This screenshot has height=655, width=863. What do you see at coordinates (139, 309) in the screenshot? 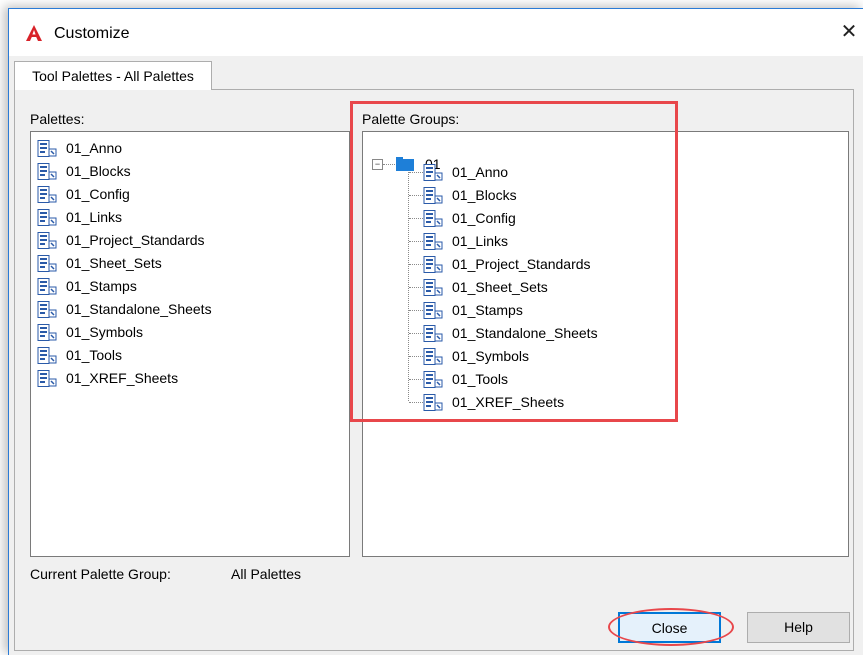
I see `palette-item-label: 01_Standalone_Sheets` at bounding box center [139, 309].